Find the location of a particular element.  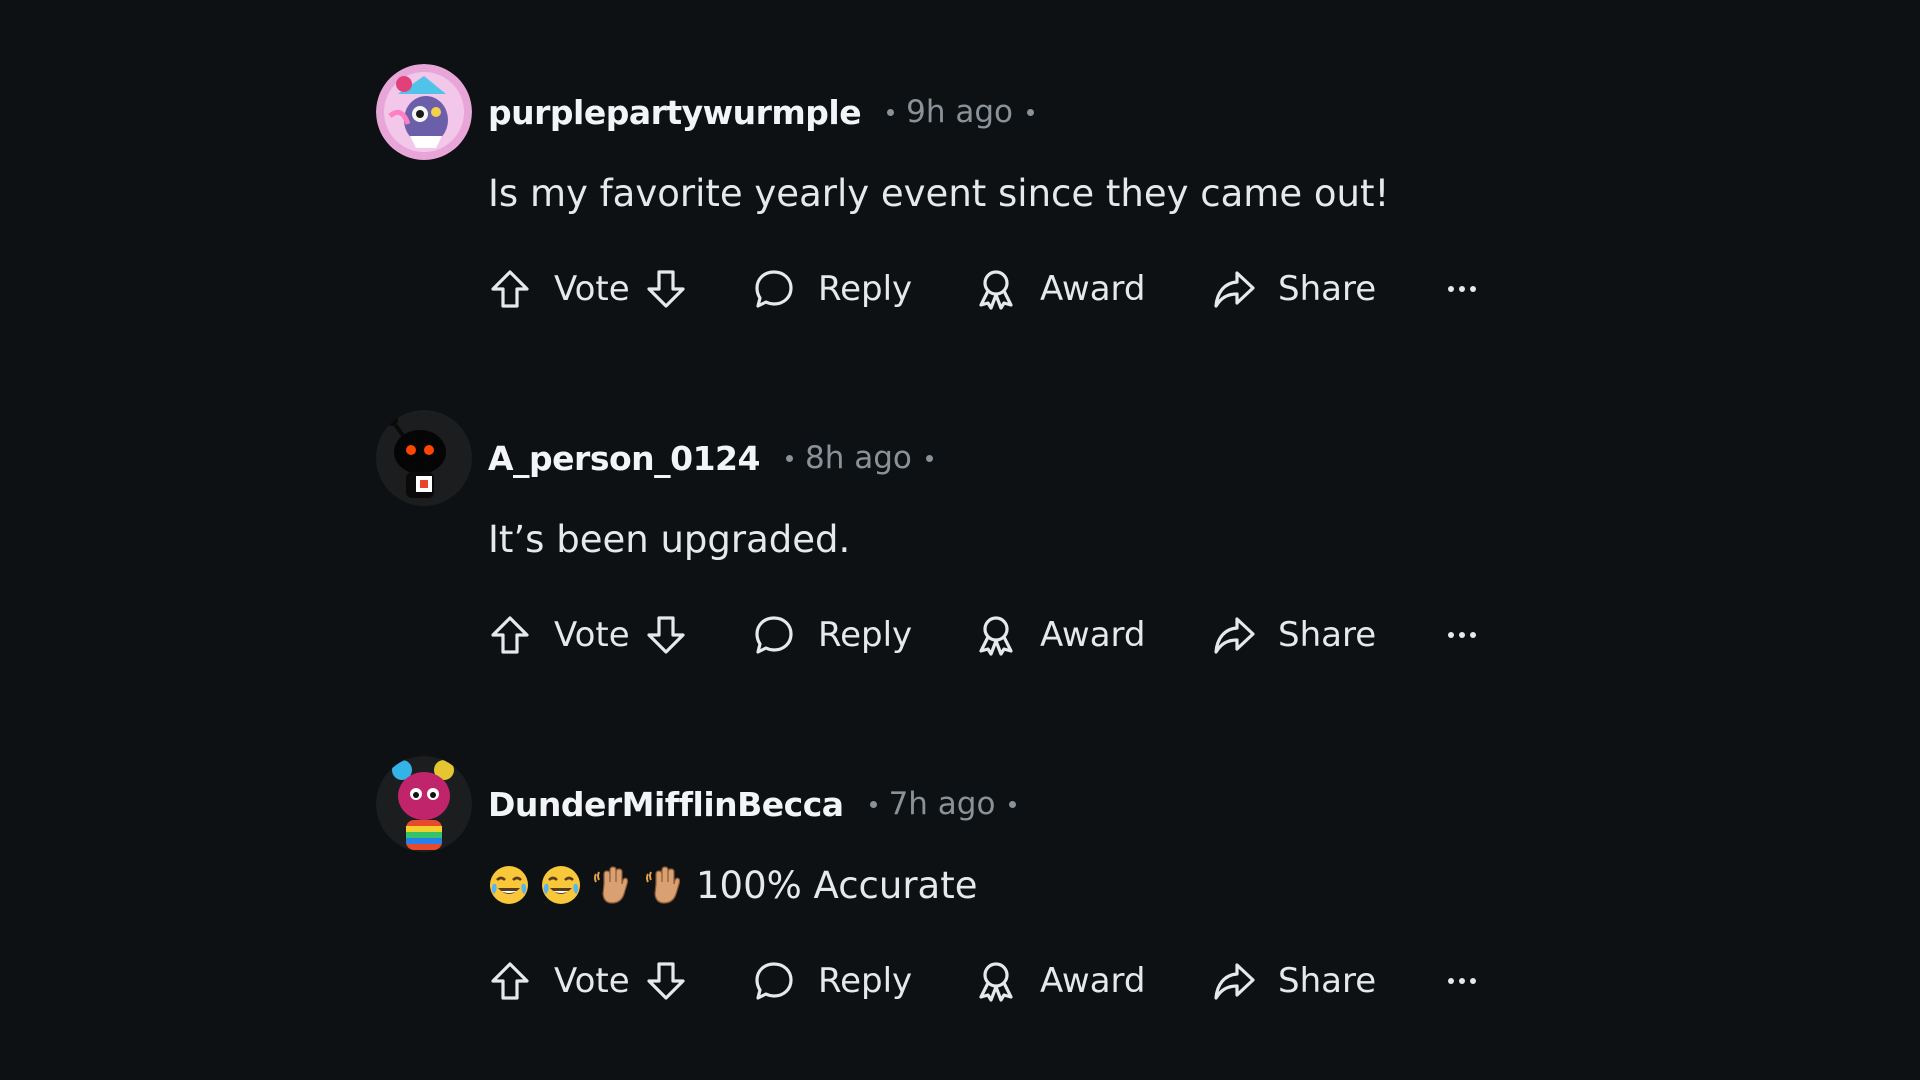

timestamp: 9h ago is located at coordinates (959, 112).